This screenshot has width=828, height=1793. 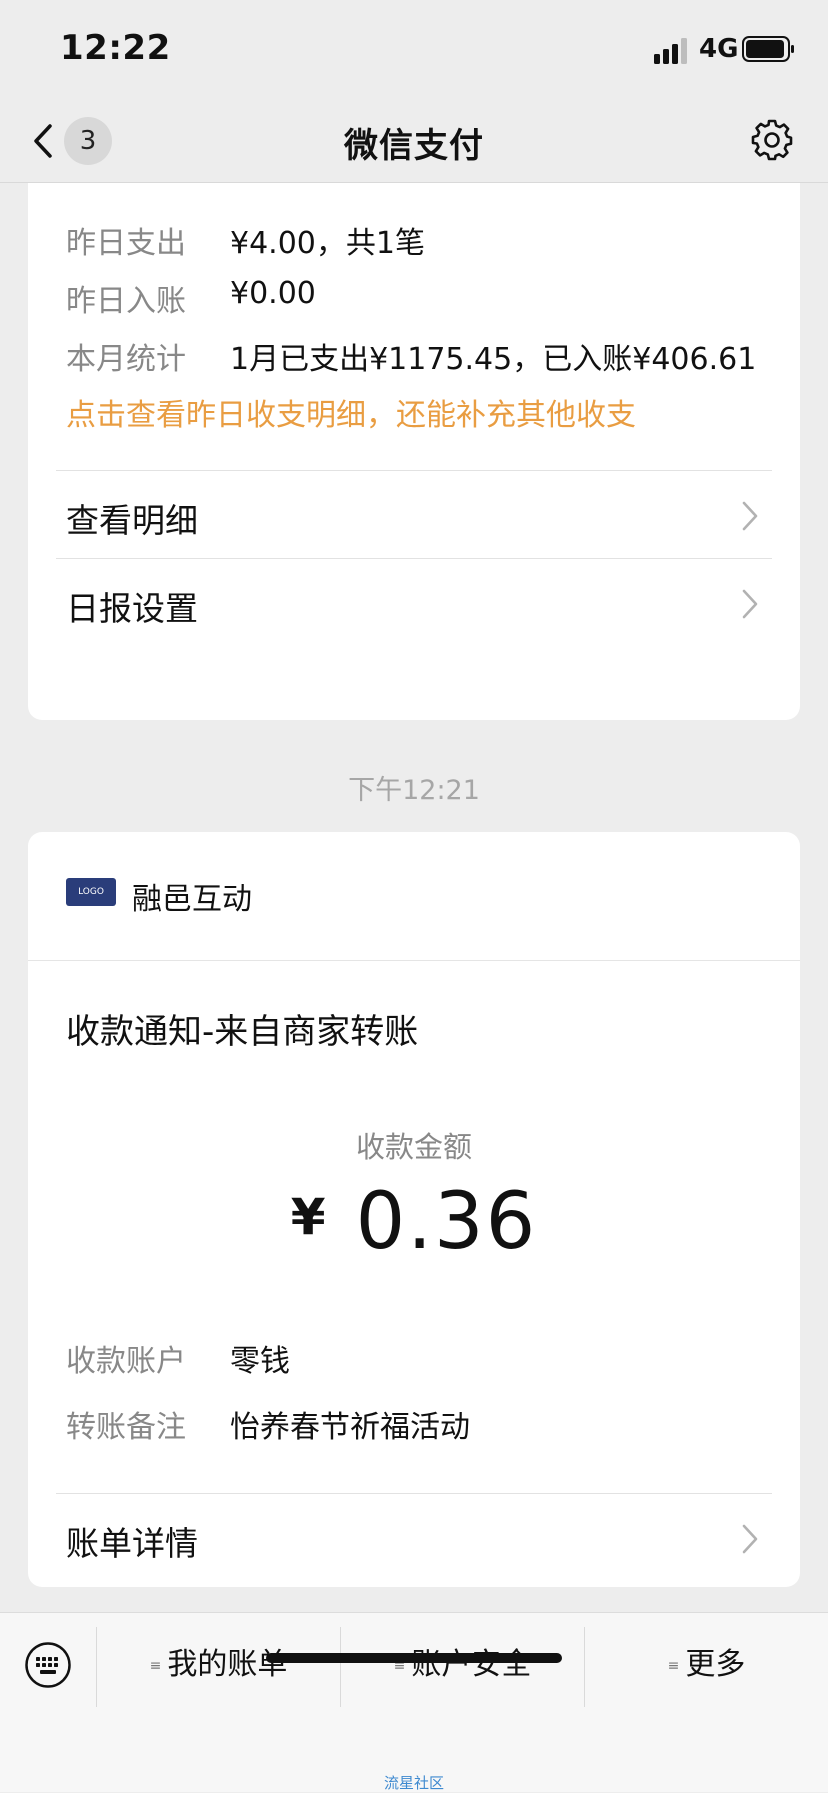 What do you see at coordinates (260, 1361) in the screenshot?
I see `account-value: 零钱` at bounding box center [260, 1361].